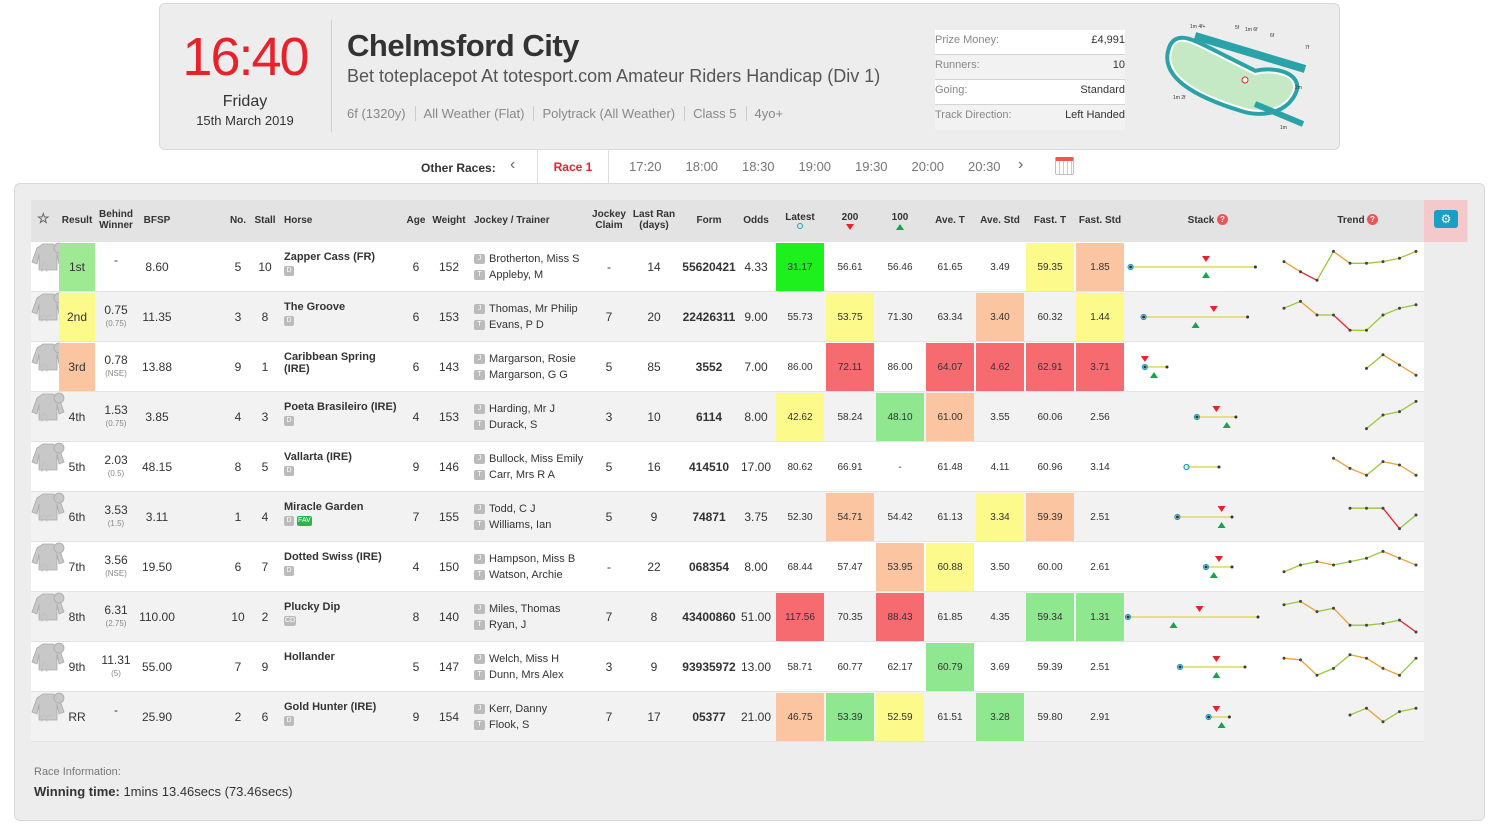 The width and height of the screenshot is (1495, 831). What do you see at coordinates (449, 220) in the screenshot?
I see `col-weight: Weight` at bounding box center [449, 220].